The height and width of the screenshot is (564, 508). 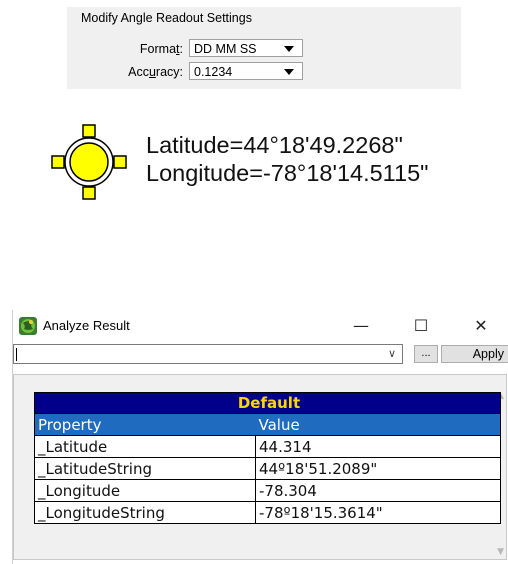 What do you see at coordinates (500, 552) in the screenshot?
I see `scroll-down-icon: ▼` at bounding box center [500, 552].